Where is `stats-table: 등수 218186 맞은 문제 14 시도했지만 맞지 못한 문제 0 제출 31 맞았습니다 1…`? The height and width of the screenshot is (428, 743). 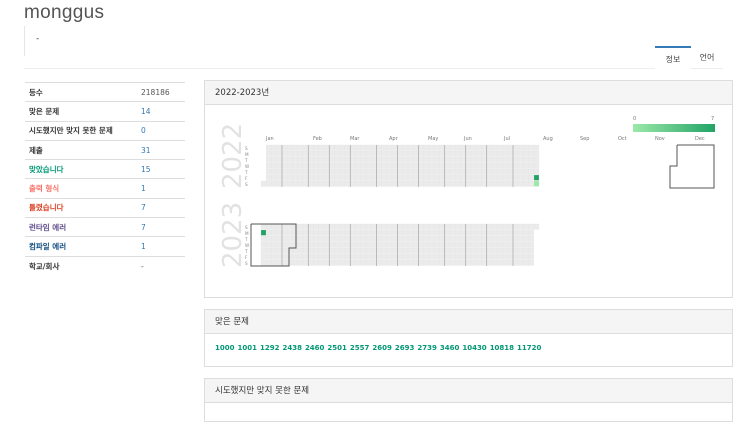 stats-table: 등수 218186 맞은 문제 14 시도했지만 맞지 못한 문제 0 제출 31 맞았습니다 1… is located at coordinates (105, 178).